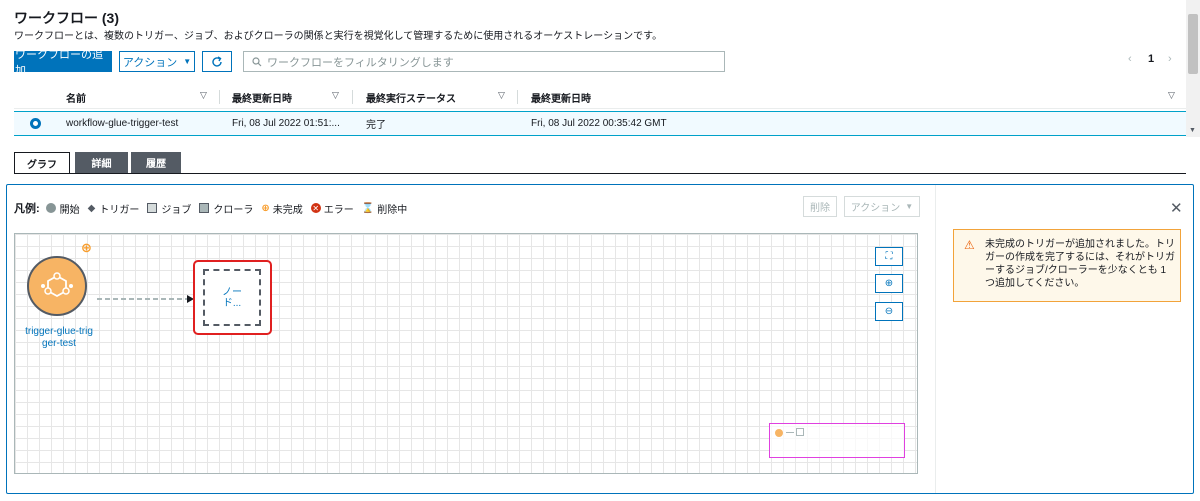  Describe the element at coordinates (875, 208) in the screenshot. I see `graph-actions-label: アクション` at that location.